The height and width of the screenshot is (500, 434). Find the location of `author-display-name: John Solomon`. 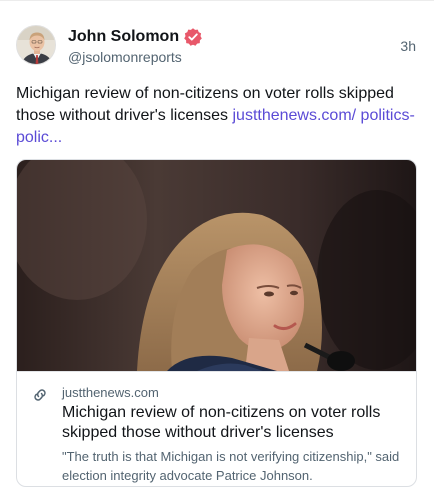

author-display-name: John Solomon is located at coordinates (123, 37).